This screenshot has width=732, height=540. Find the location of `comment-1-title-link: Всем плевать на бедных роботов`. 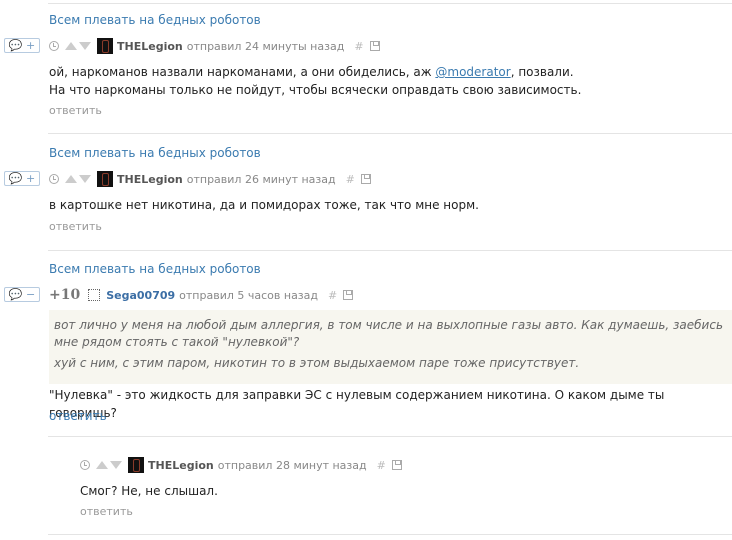

comment-1-title-link: Всем плевать на бедных роботов is located at coordinates (155, 20).